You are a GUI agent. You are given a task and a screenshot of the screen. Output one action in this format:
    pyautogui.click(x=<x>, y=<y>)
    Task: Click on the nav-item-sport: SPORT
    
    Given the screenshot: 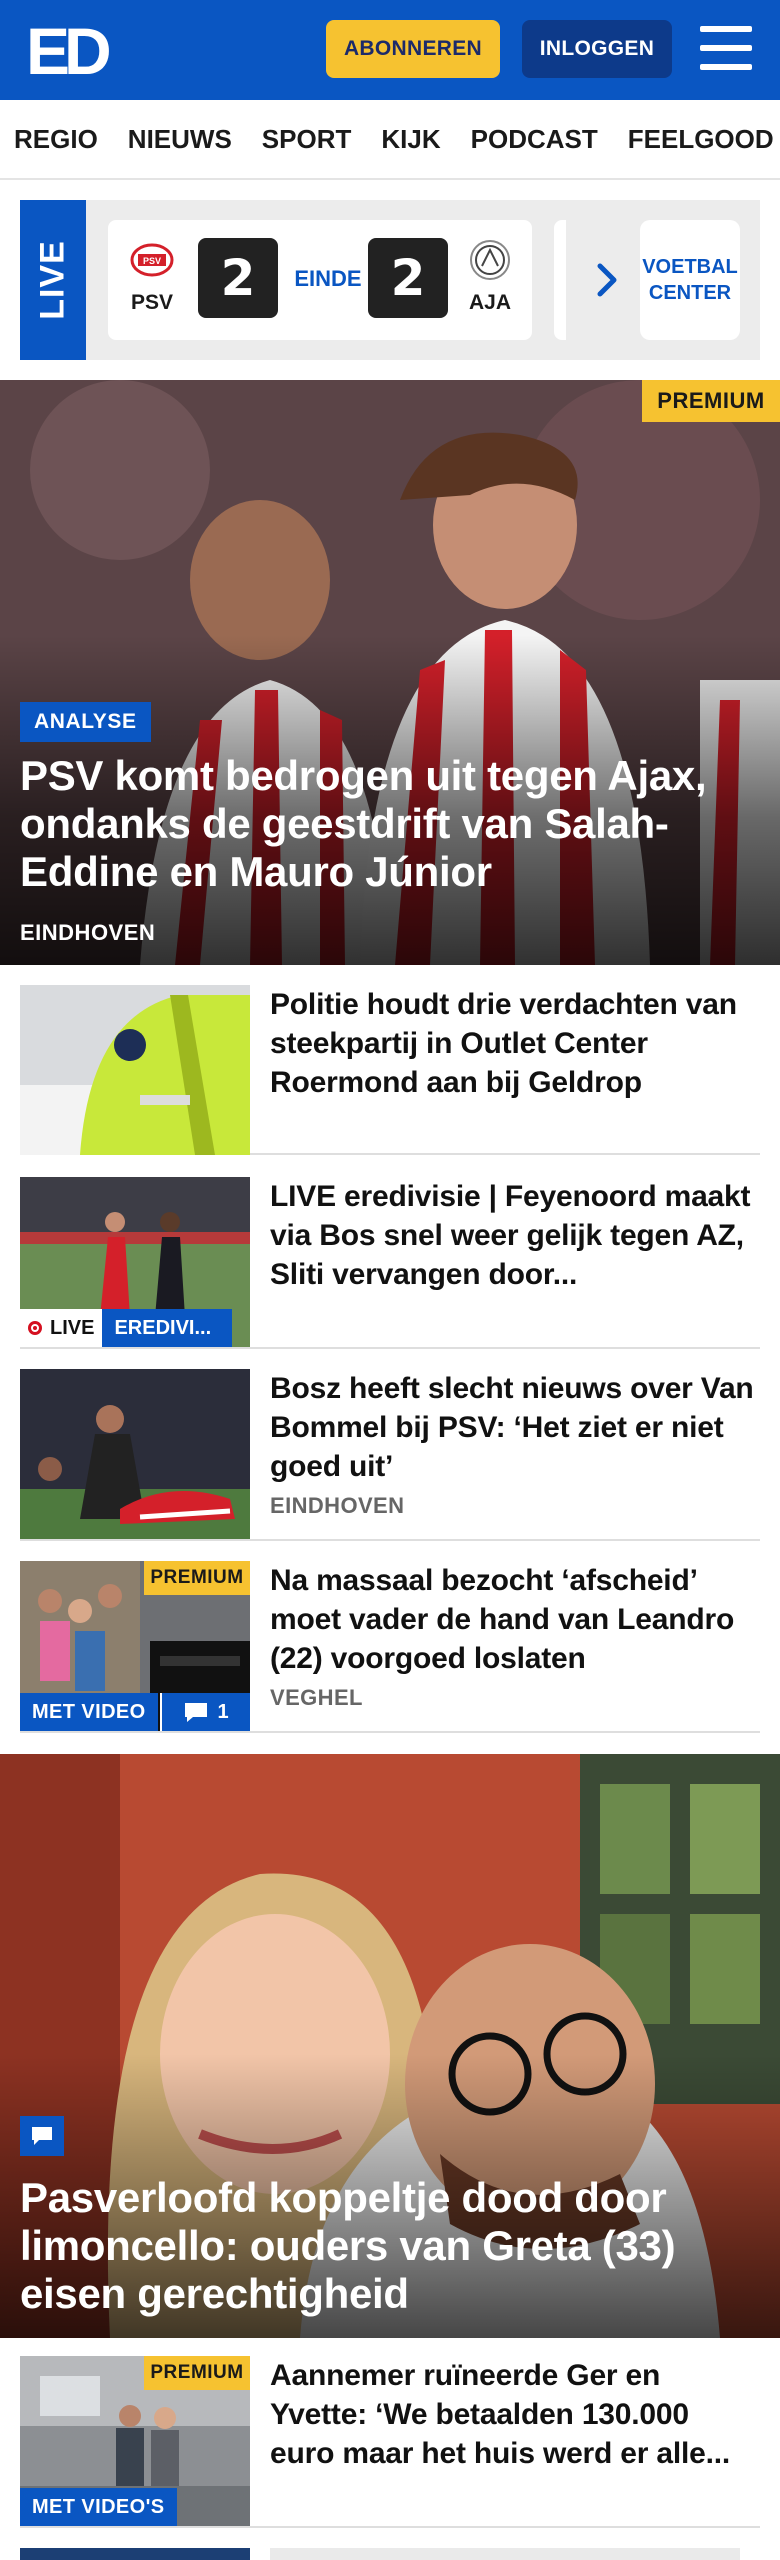 What is the action you would take?
    pyautogui.click(x=307, y=139)
    